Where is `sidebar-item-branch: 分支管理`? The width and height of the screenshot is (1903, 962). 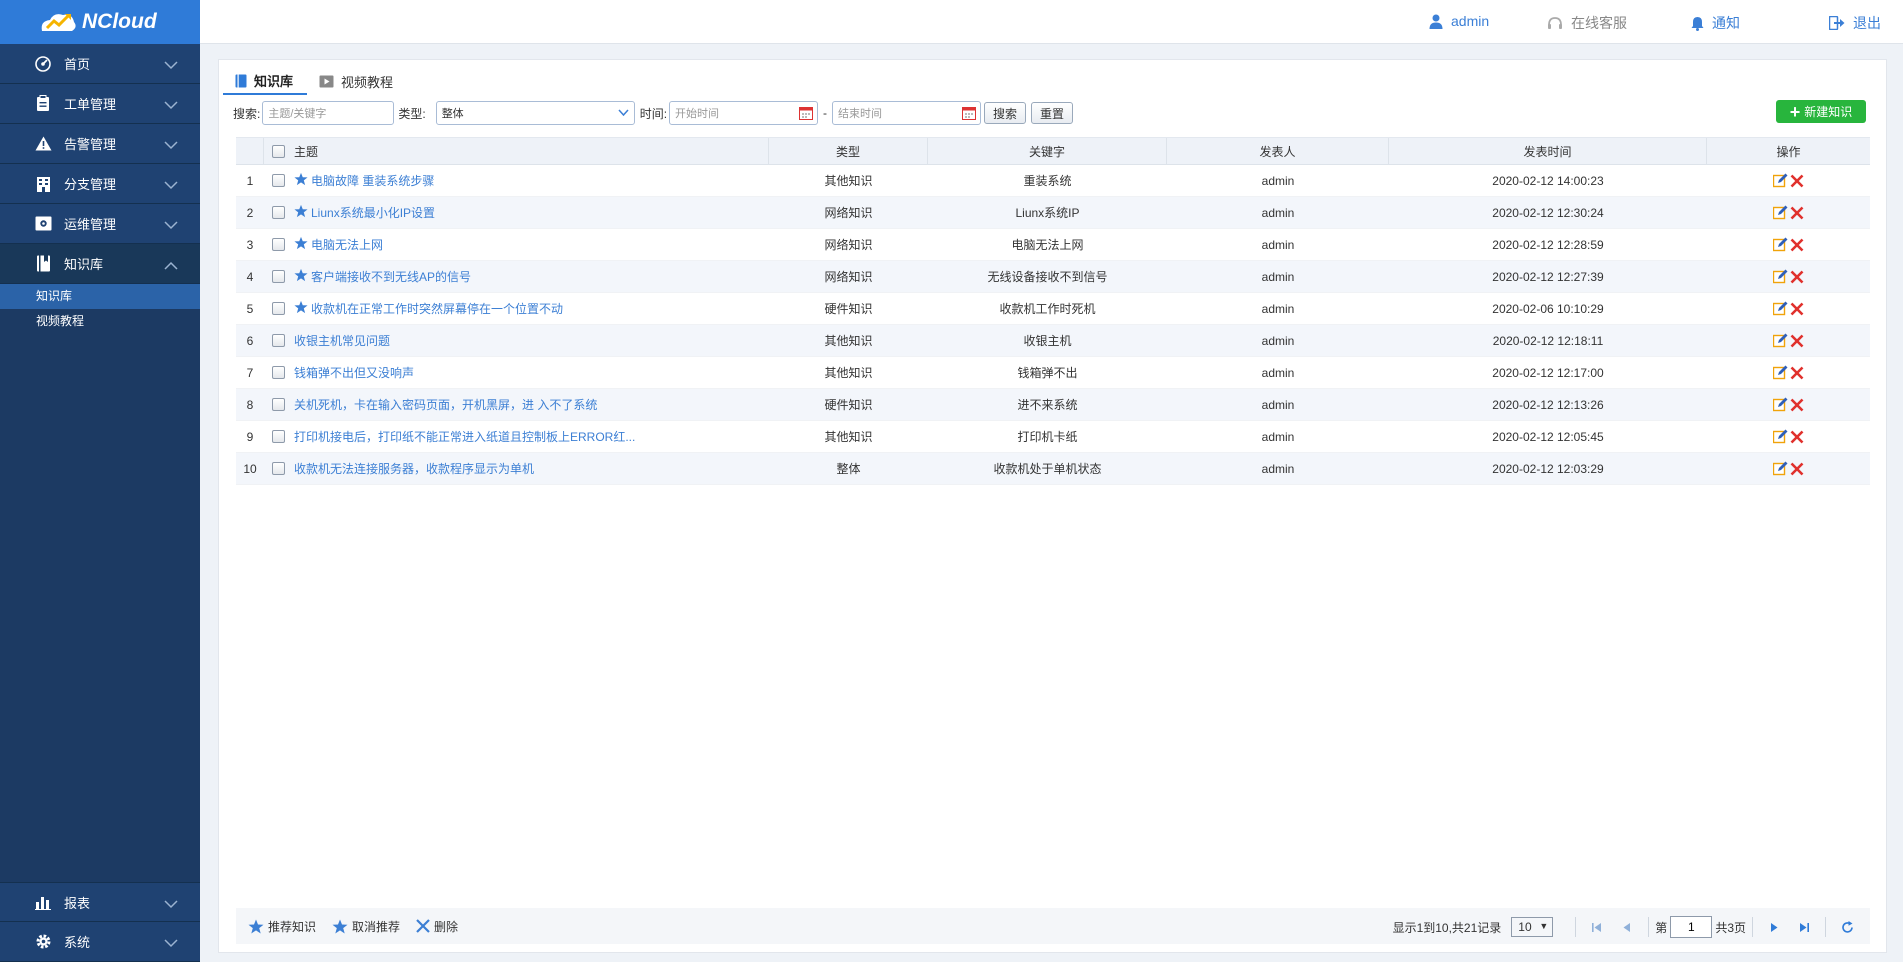
sidebar-item-branch: 分支管理 is located at coordinates (100, 184).